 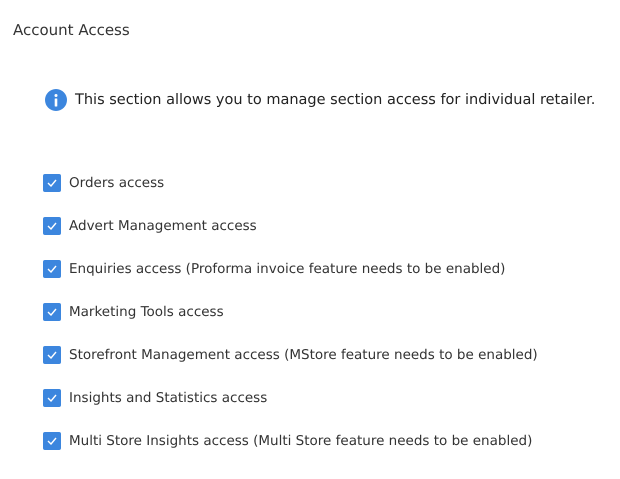 What do you see at coordinates (335, 100) in the screenshot?
I see `info-text: This section allows you to manage section access for individual retailer.` at bounding box center [335, 100].